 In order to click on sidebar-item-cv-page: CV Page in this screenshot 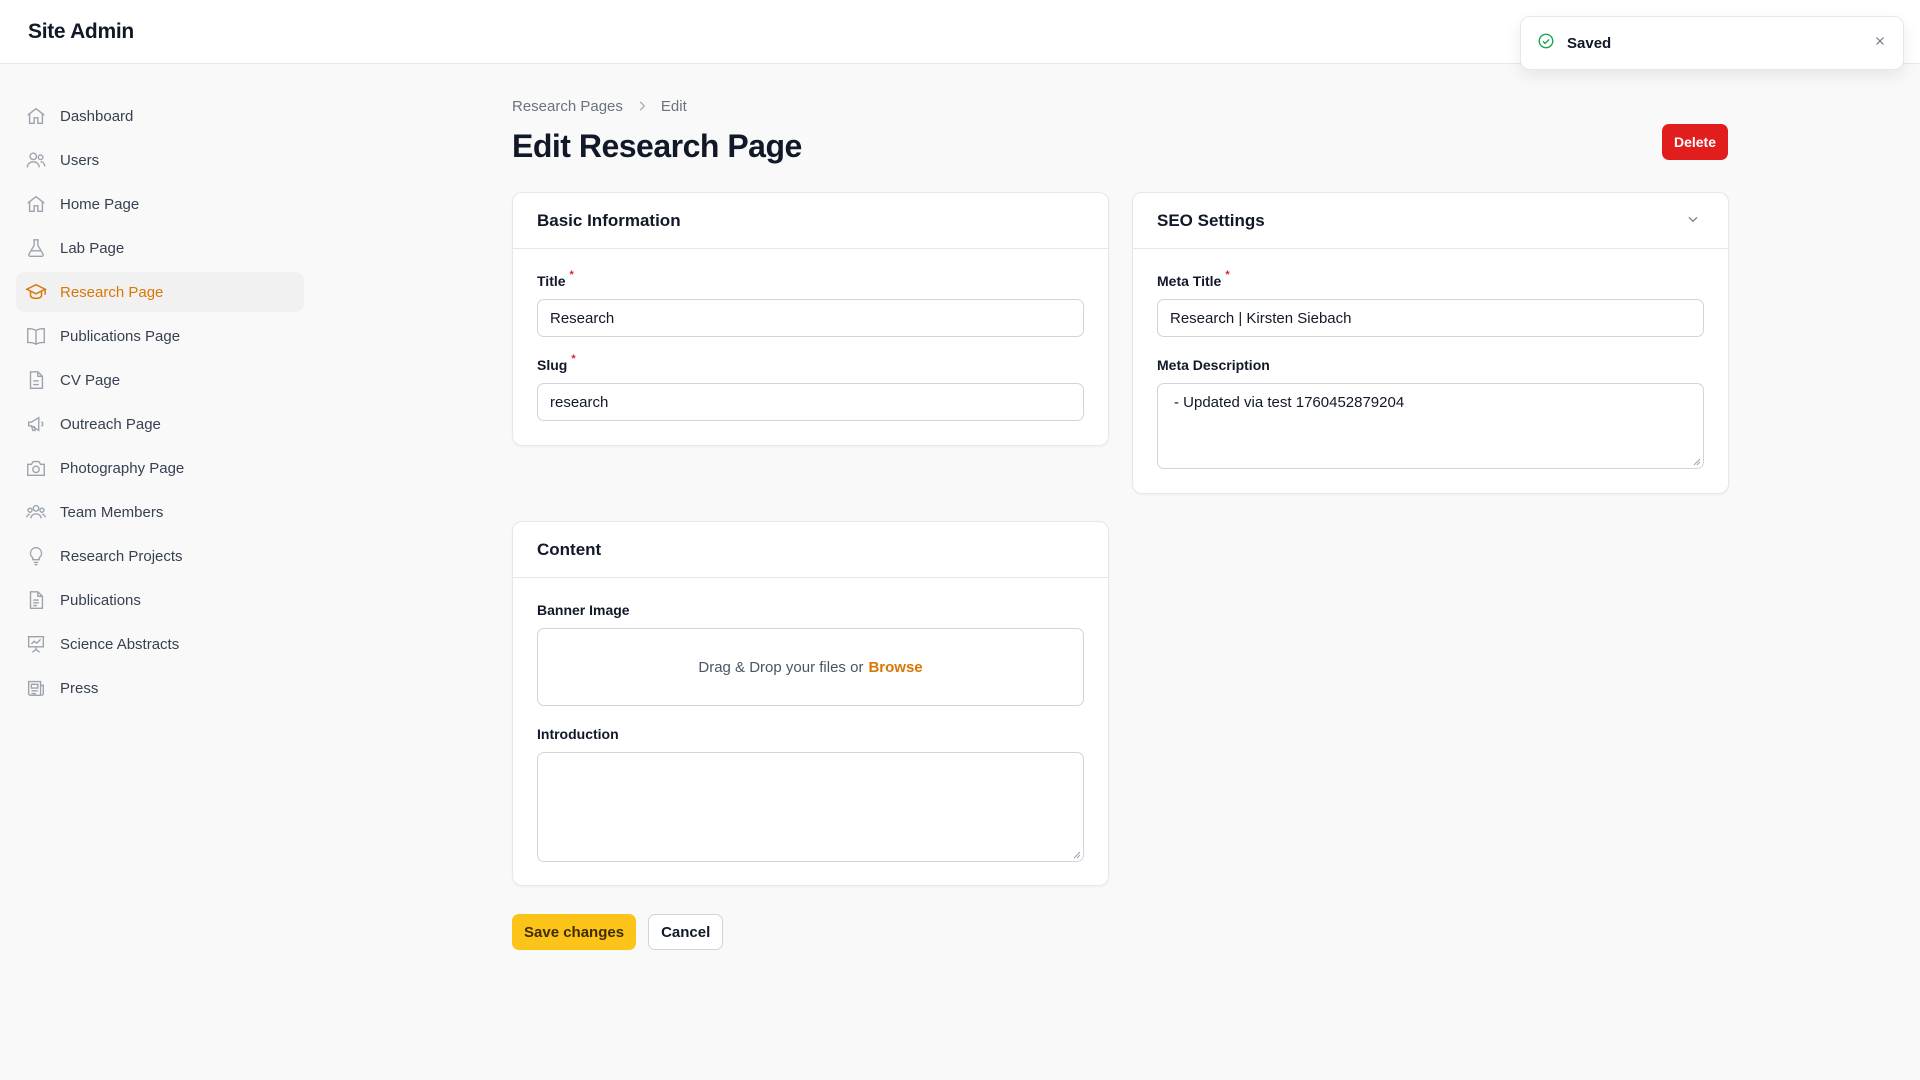, I will do `click(160, 380)`.